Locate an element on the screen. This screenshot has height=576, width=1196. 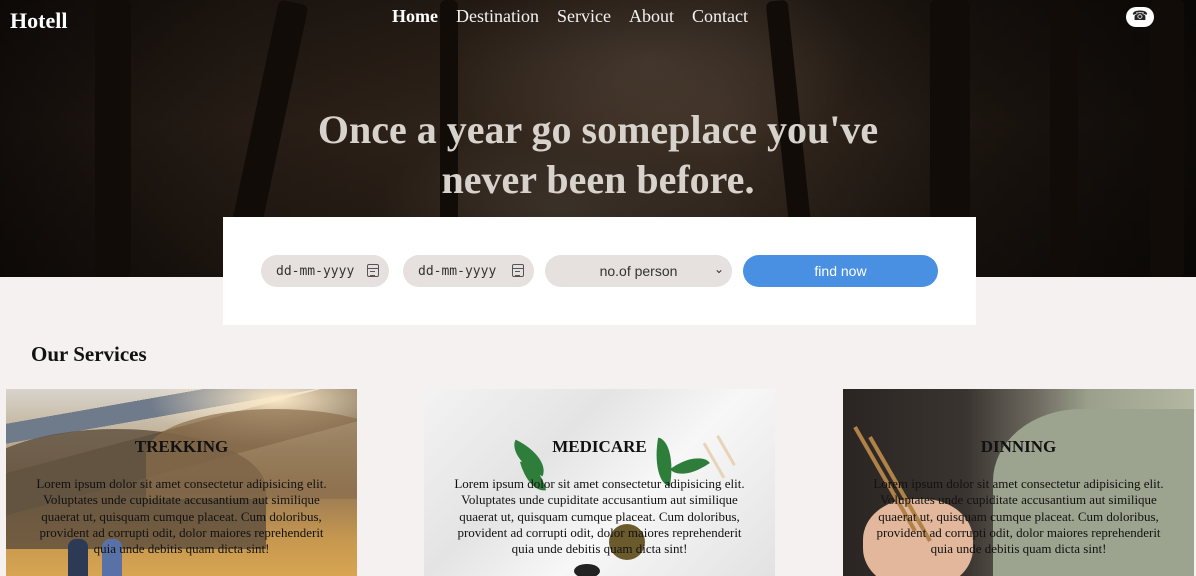
checkout-date-input: dd-mm-yyyy is located at coordinates (468, 271).